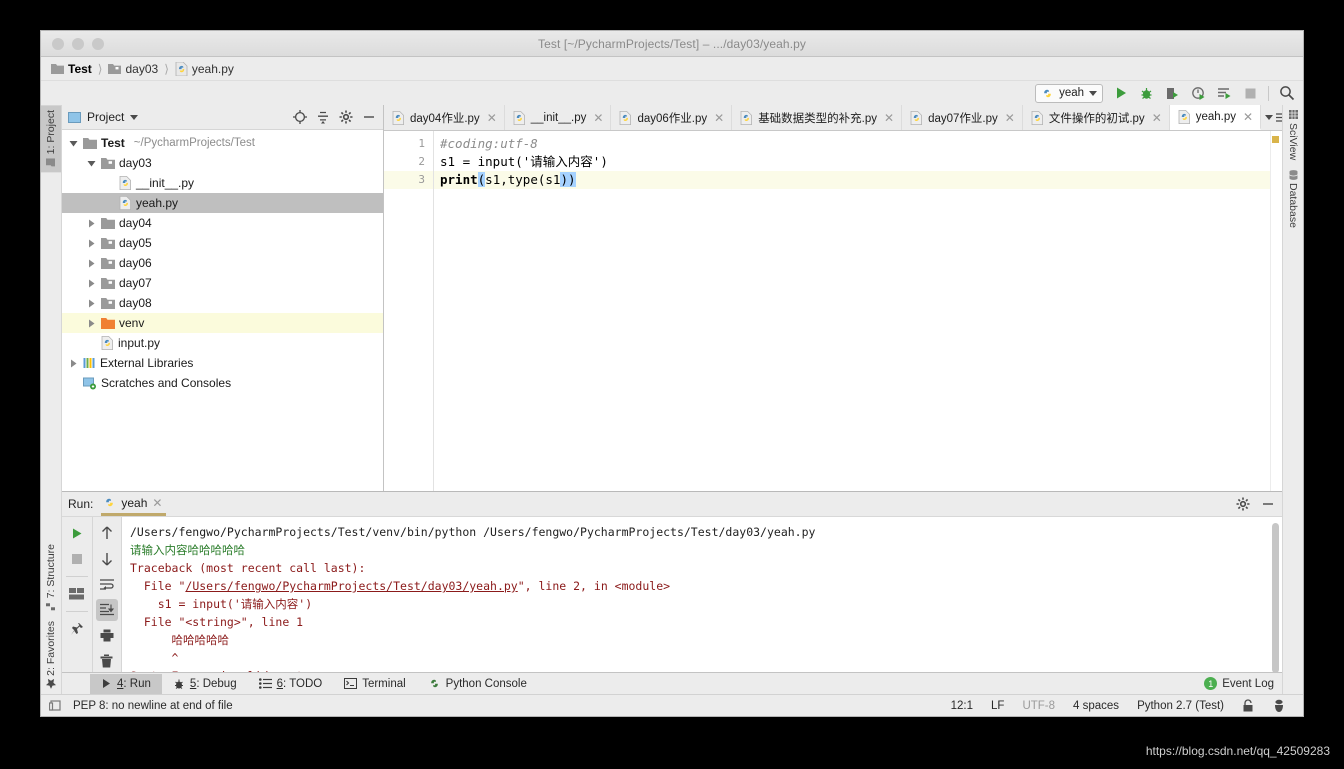 The height and width of the screenshot is (769, 1344). I want to click on tree-node-day04: day04, so click(222, 223).